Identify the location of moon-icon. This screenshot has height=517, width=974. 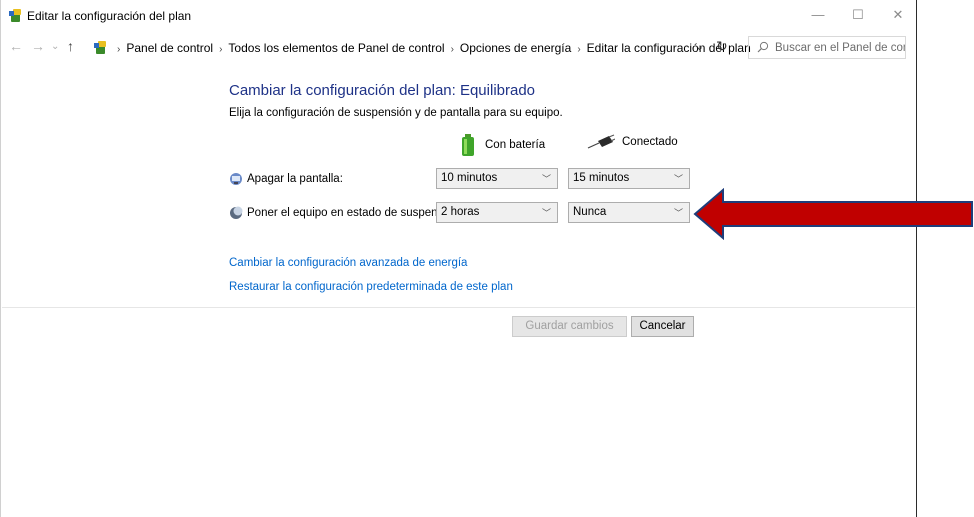
(236, 212).